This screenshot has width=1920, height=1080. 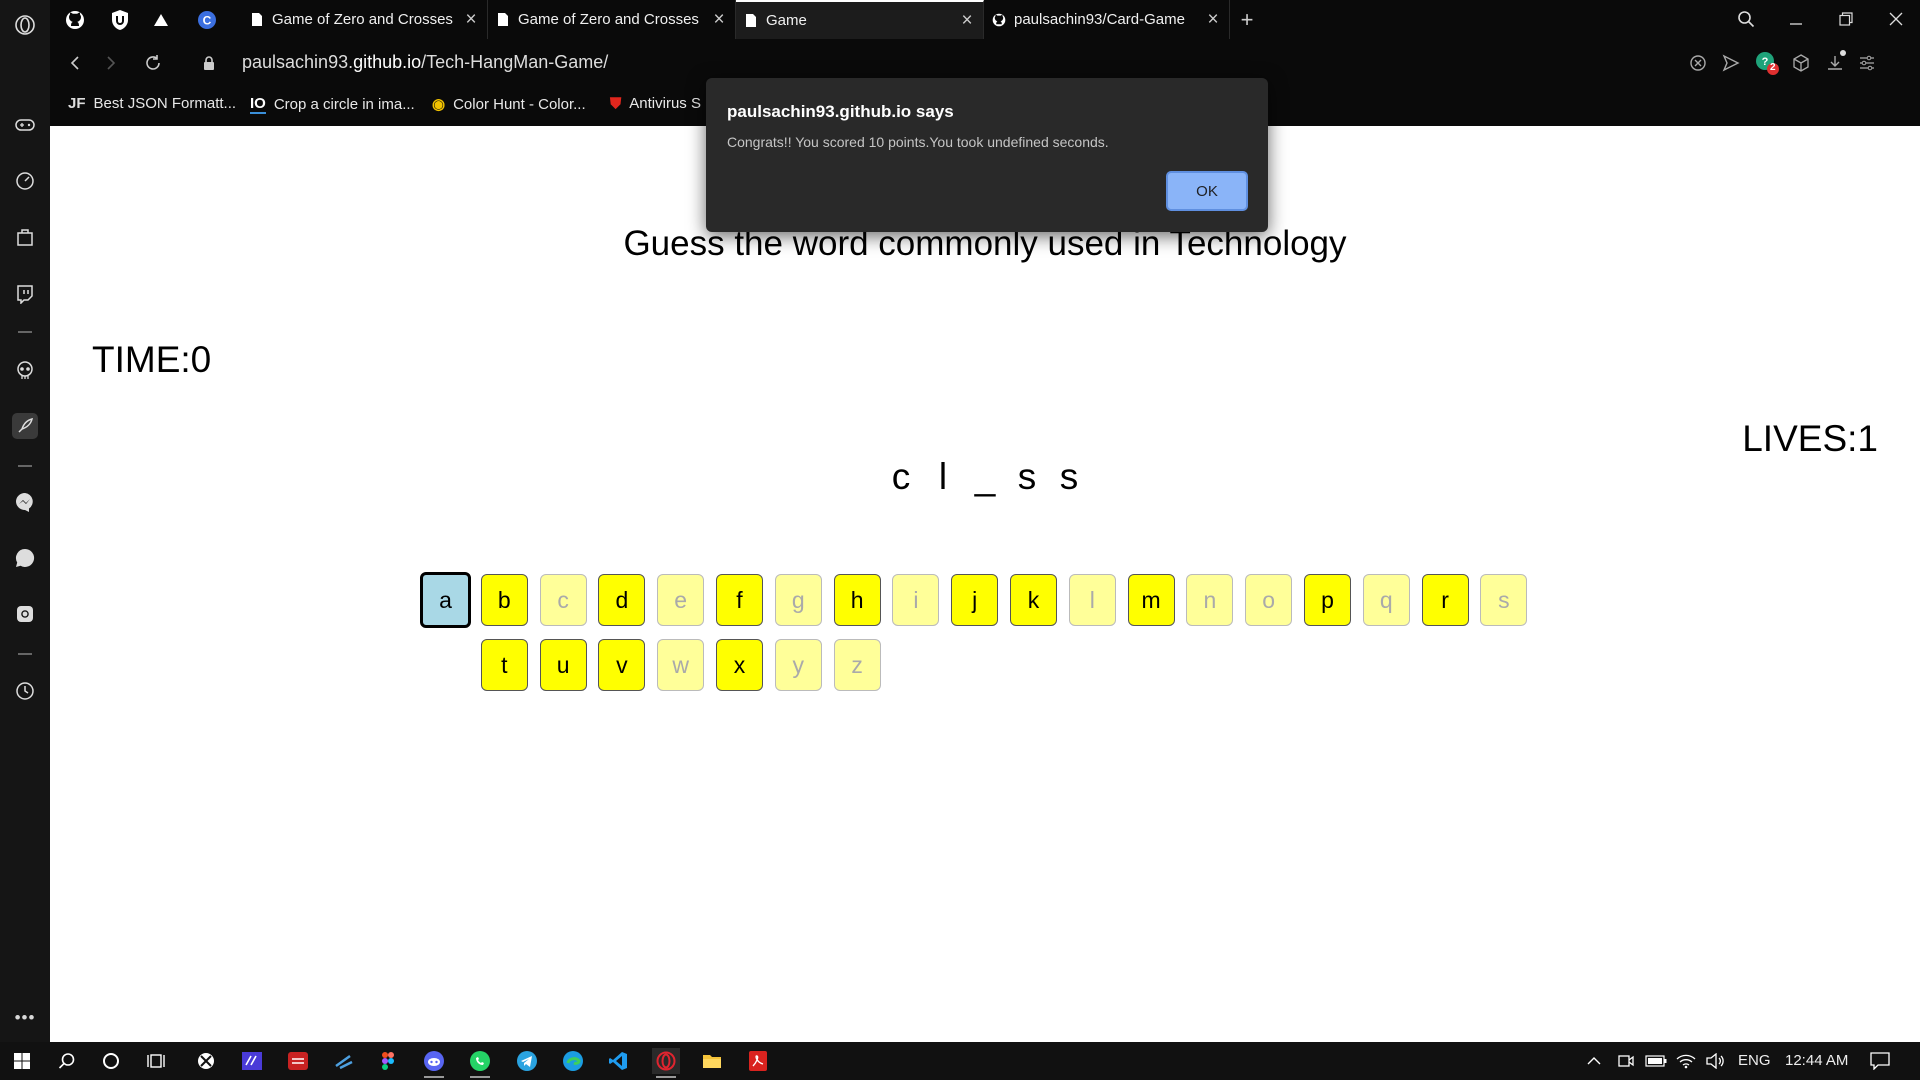 What do you see at coordinates (25, 1018) in the screenshot?
I see `more-icon: •••` at bounding box center [25, 1018].